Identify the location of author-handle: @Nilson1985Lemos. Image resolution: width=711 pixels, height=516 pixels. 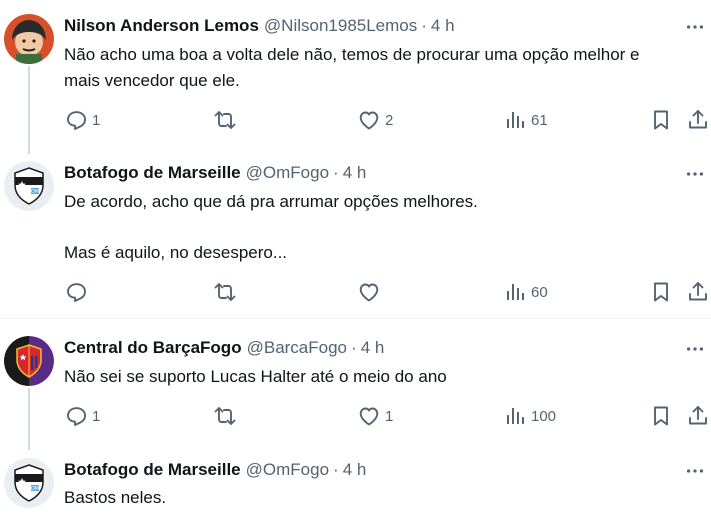
(340, 26).